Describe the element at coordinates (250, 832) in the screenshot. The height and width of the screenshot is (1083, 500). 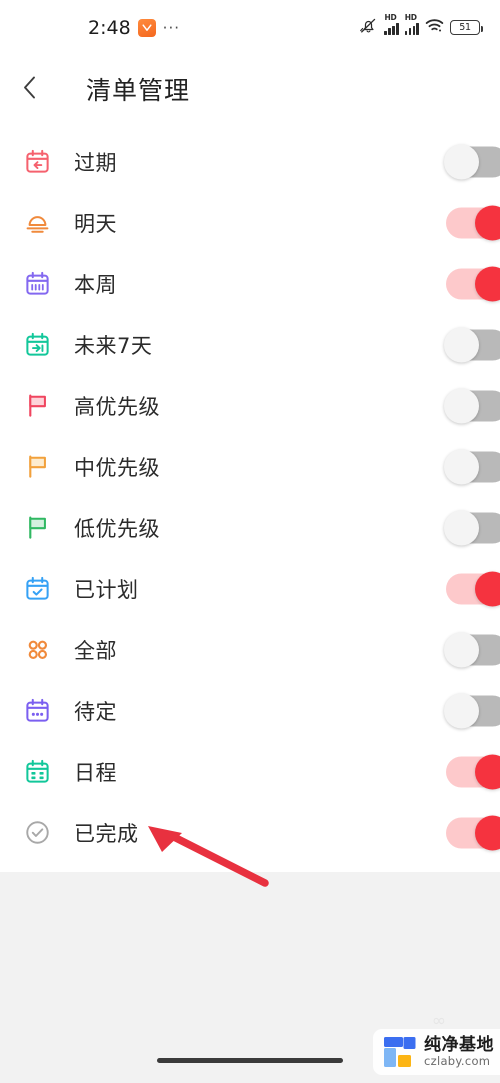
I see `list-row-completed: 已完成` at that location.